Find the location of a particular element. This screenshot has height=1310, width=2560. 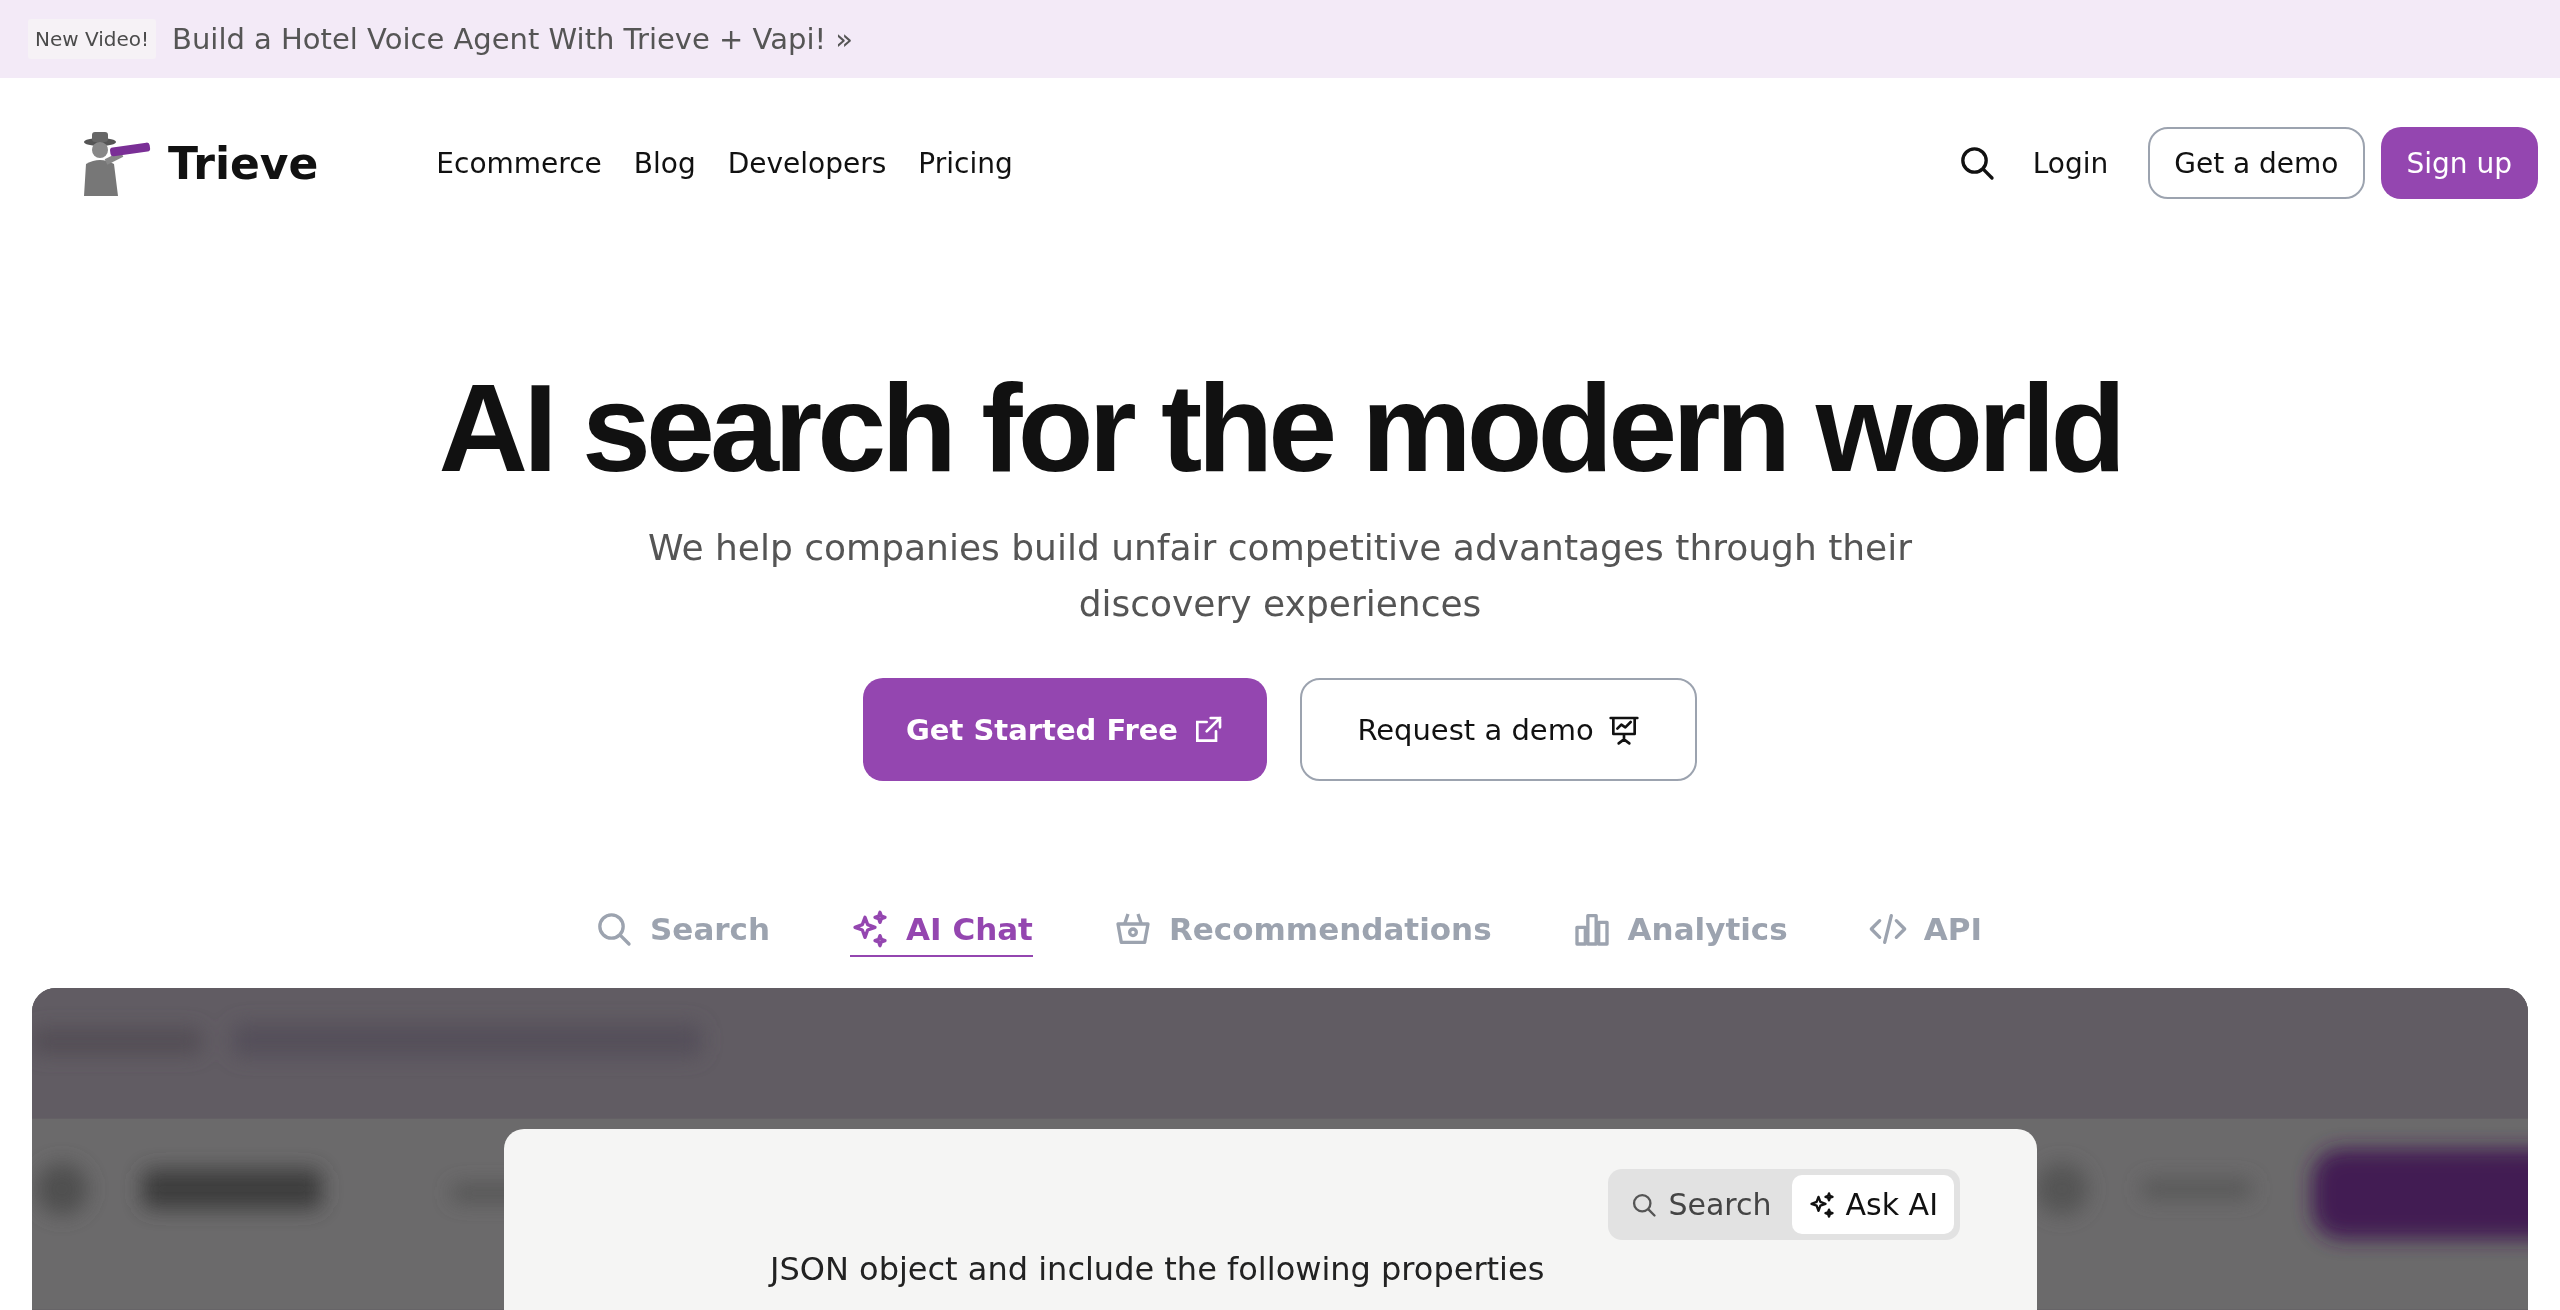

get-started-button: Get Started Free is located at coordinates (1065, 730).